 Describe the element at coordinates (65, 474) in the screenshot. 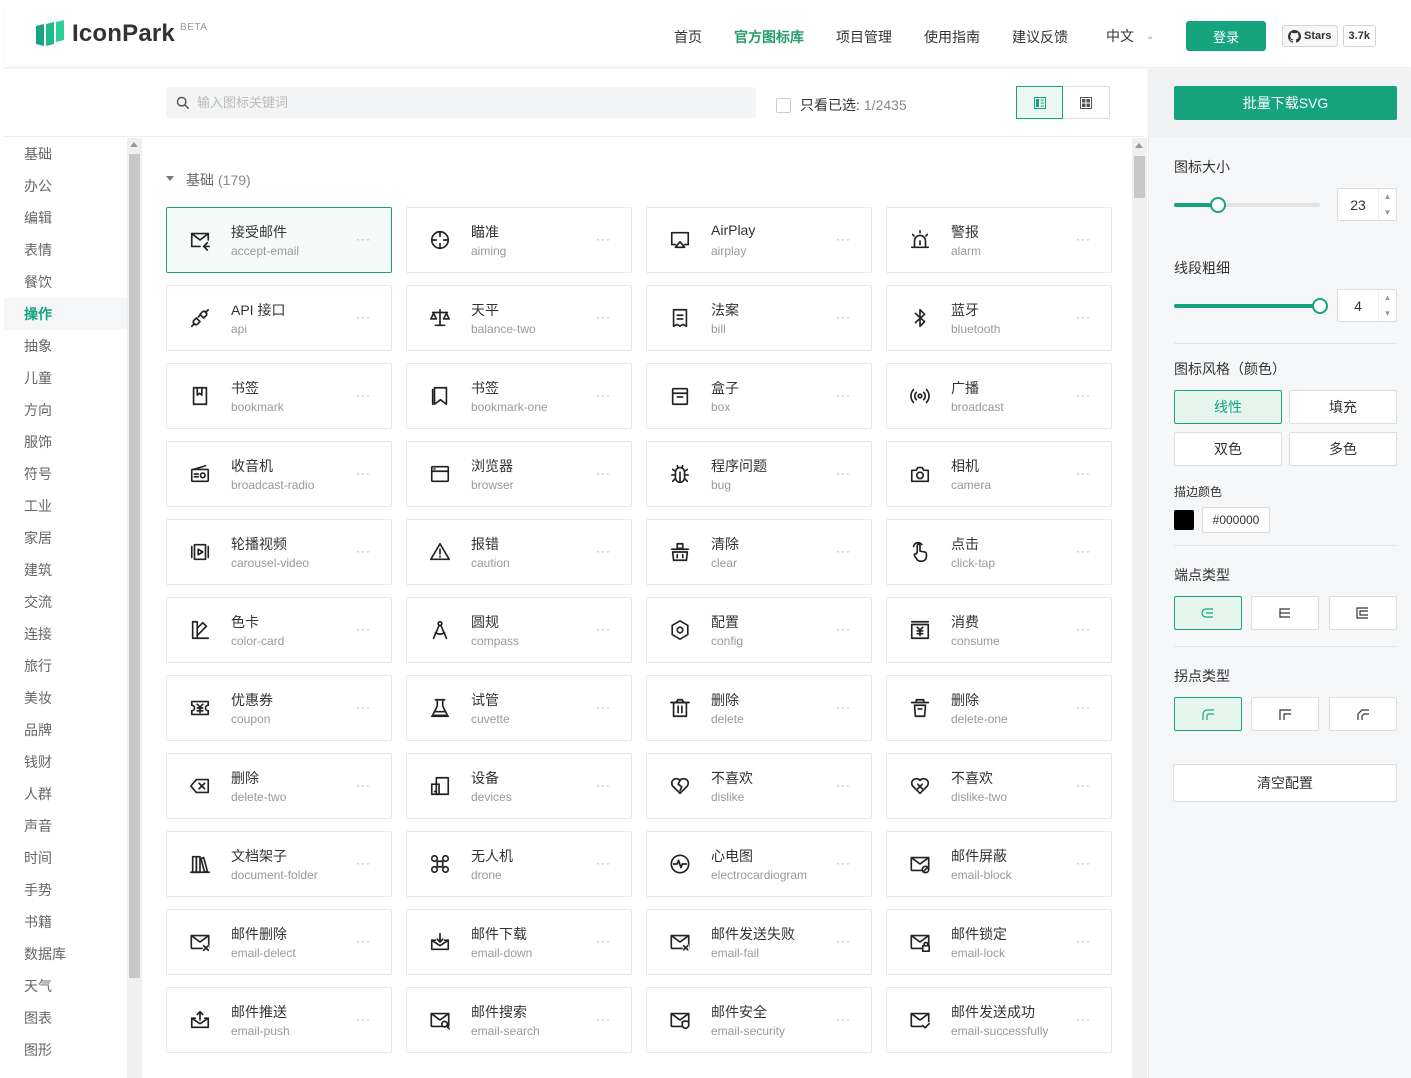

I see `sidebar-item-10: 符号` at that location.